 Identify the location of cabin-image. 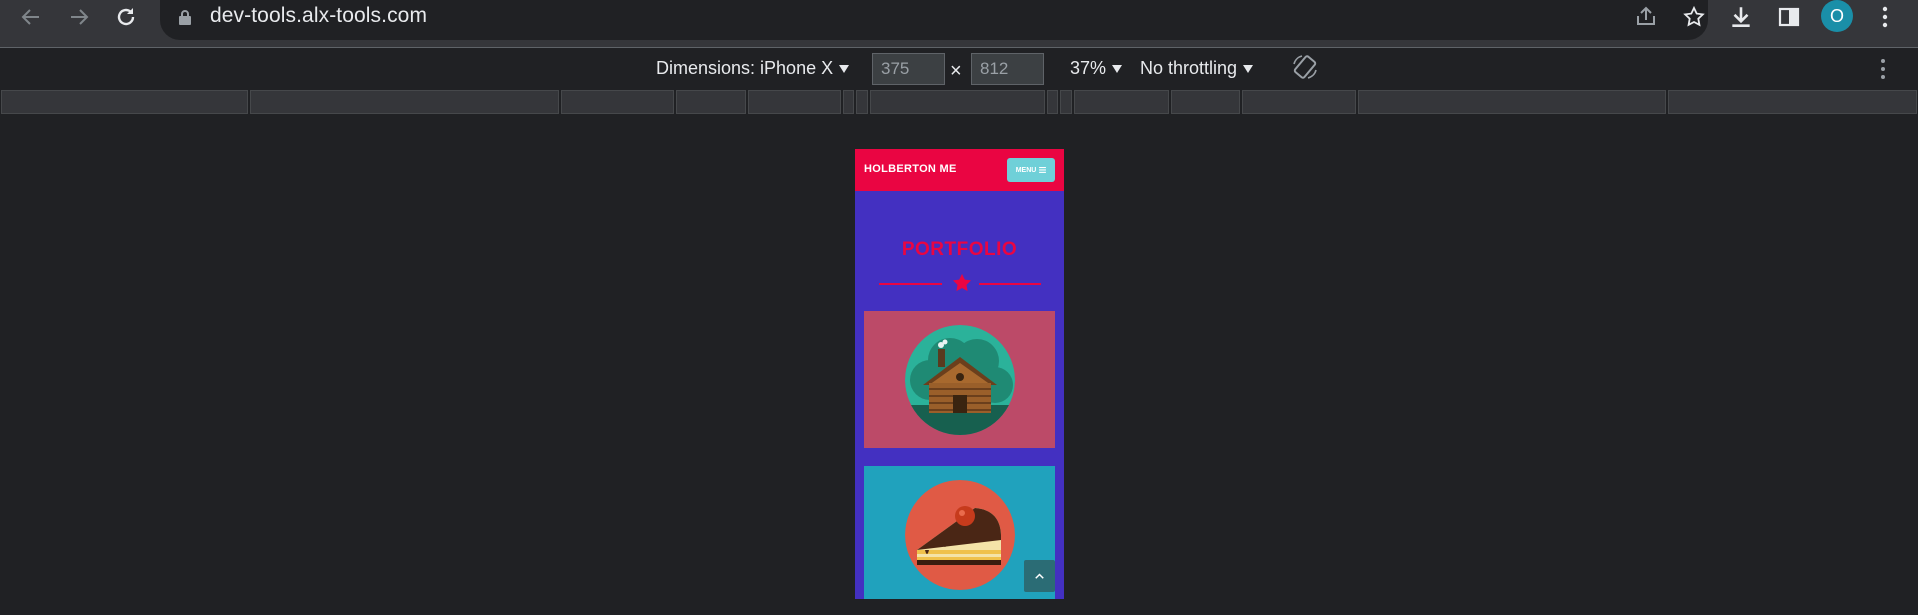
(960, 380).